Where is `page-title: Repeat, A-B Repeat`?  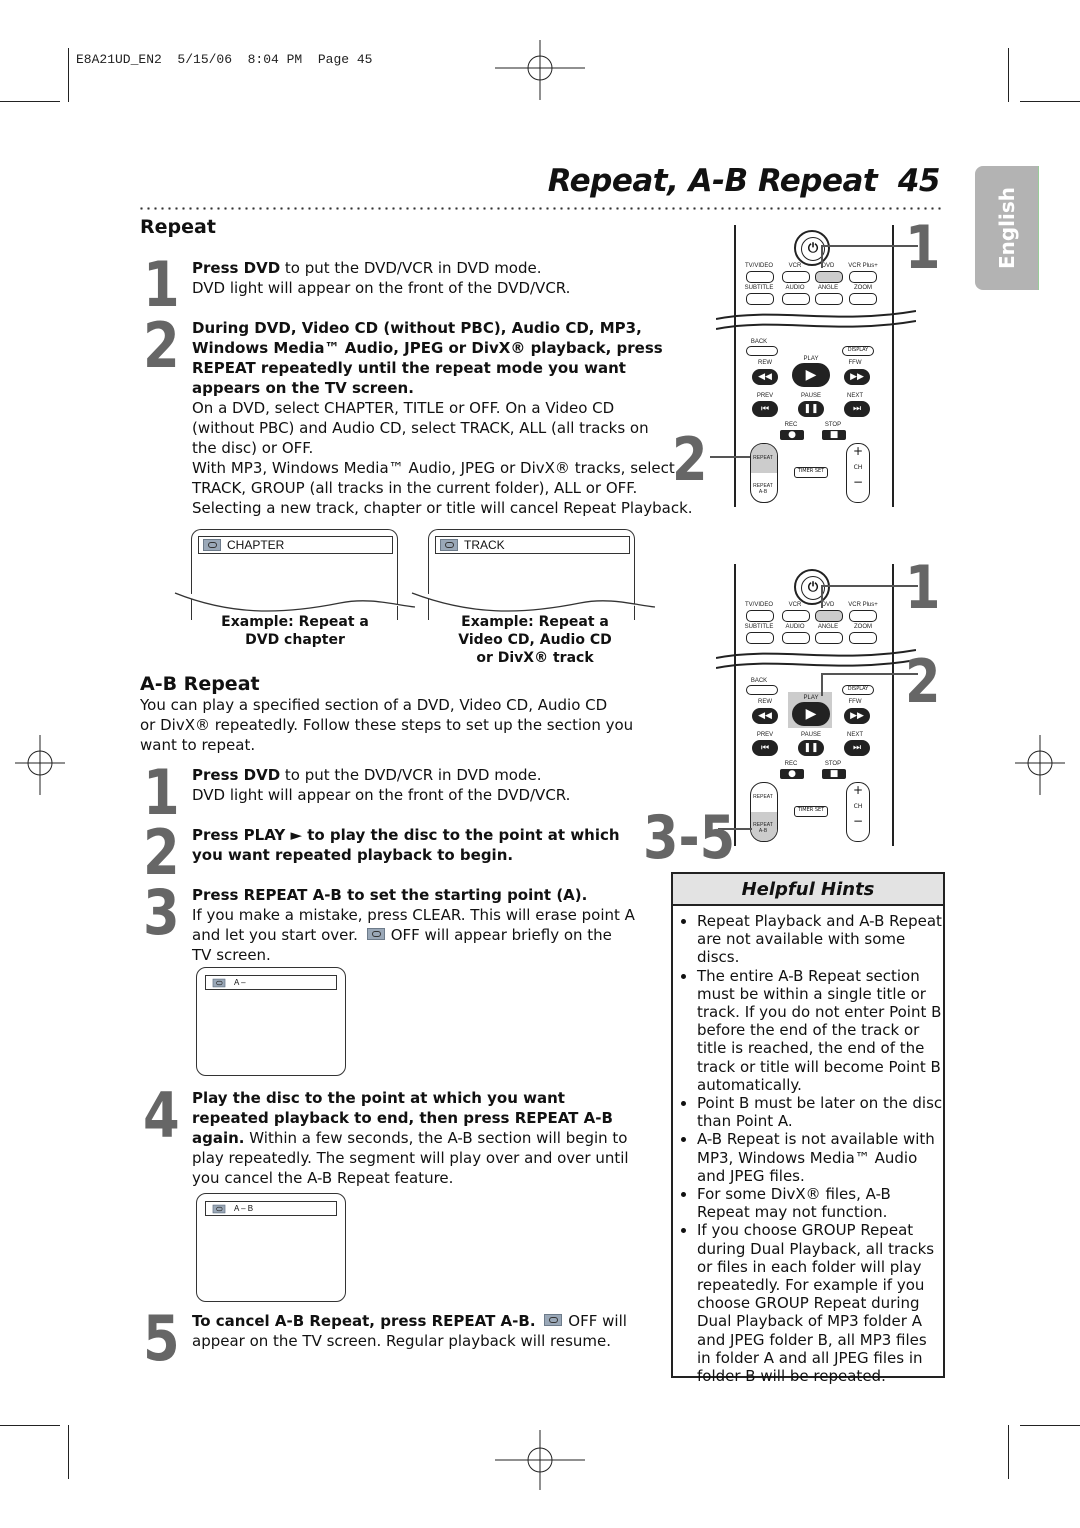
page-title: Repeat, A-B Repeat is located at coordinates (712, 181).